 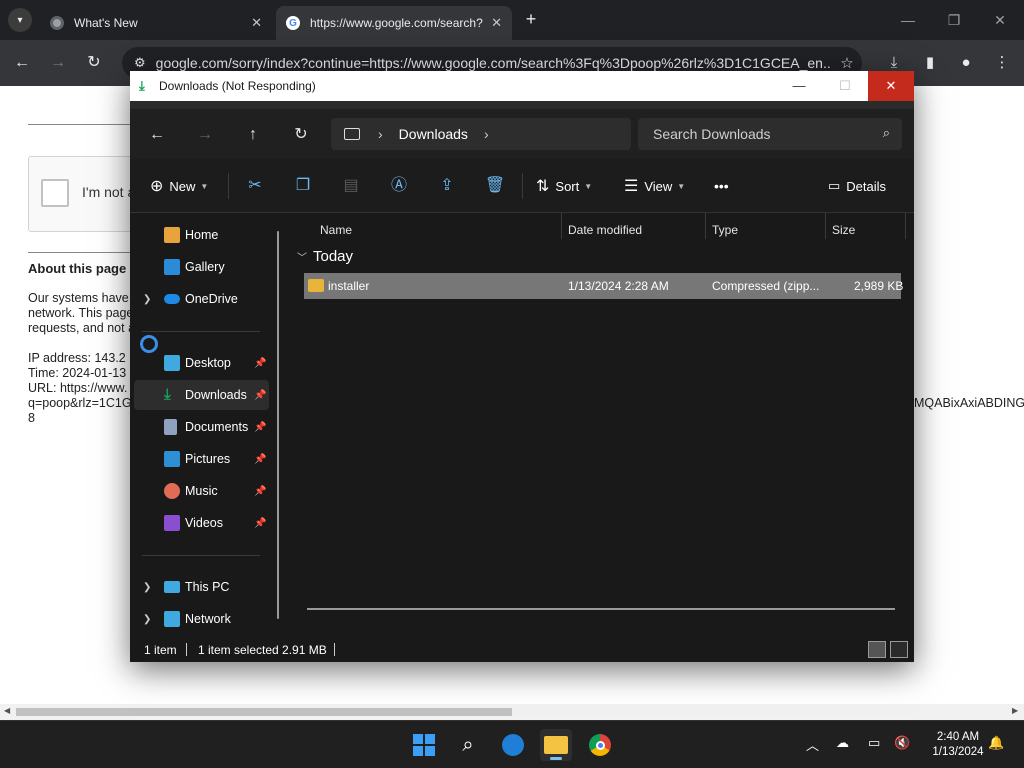 What do you see at coordinates (200, 587) in the screenshot?
I see `sidebar-item-this-pc: ❯ This PC` at bounding box center [200, 587].